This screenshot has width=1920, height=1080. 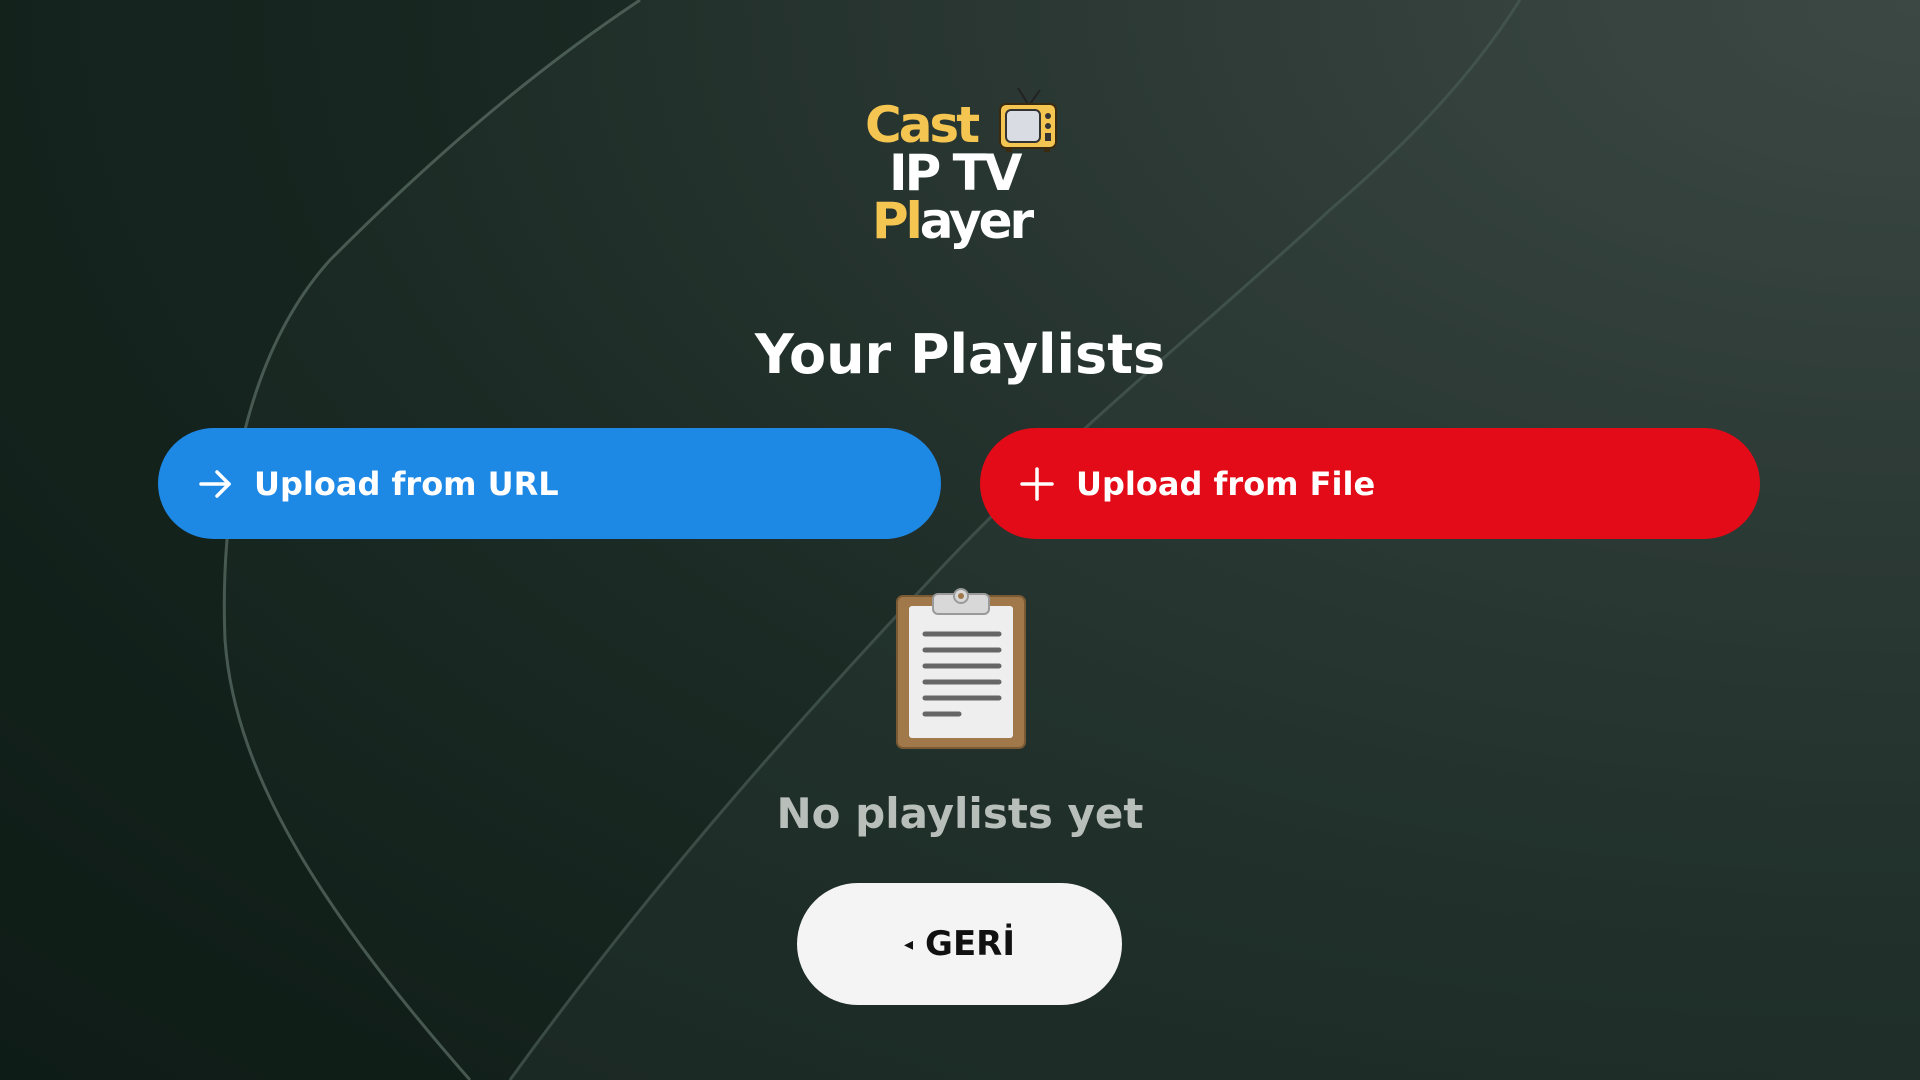 I want to click on logo-player-highlight: Pl, so click(x=897, y=221).